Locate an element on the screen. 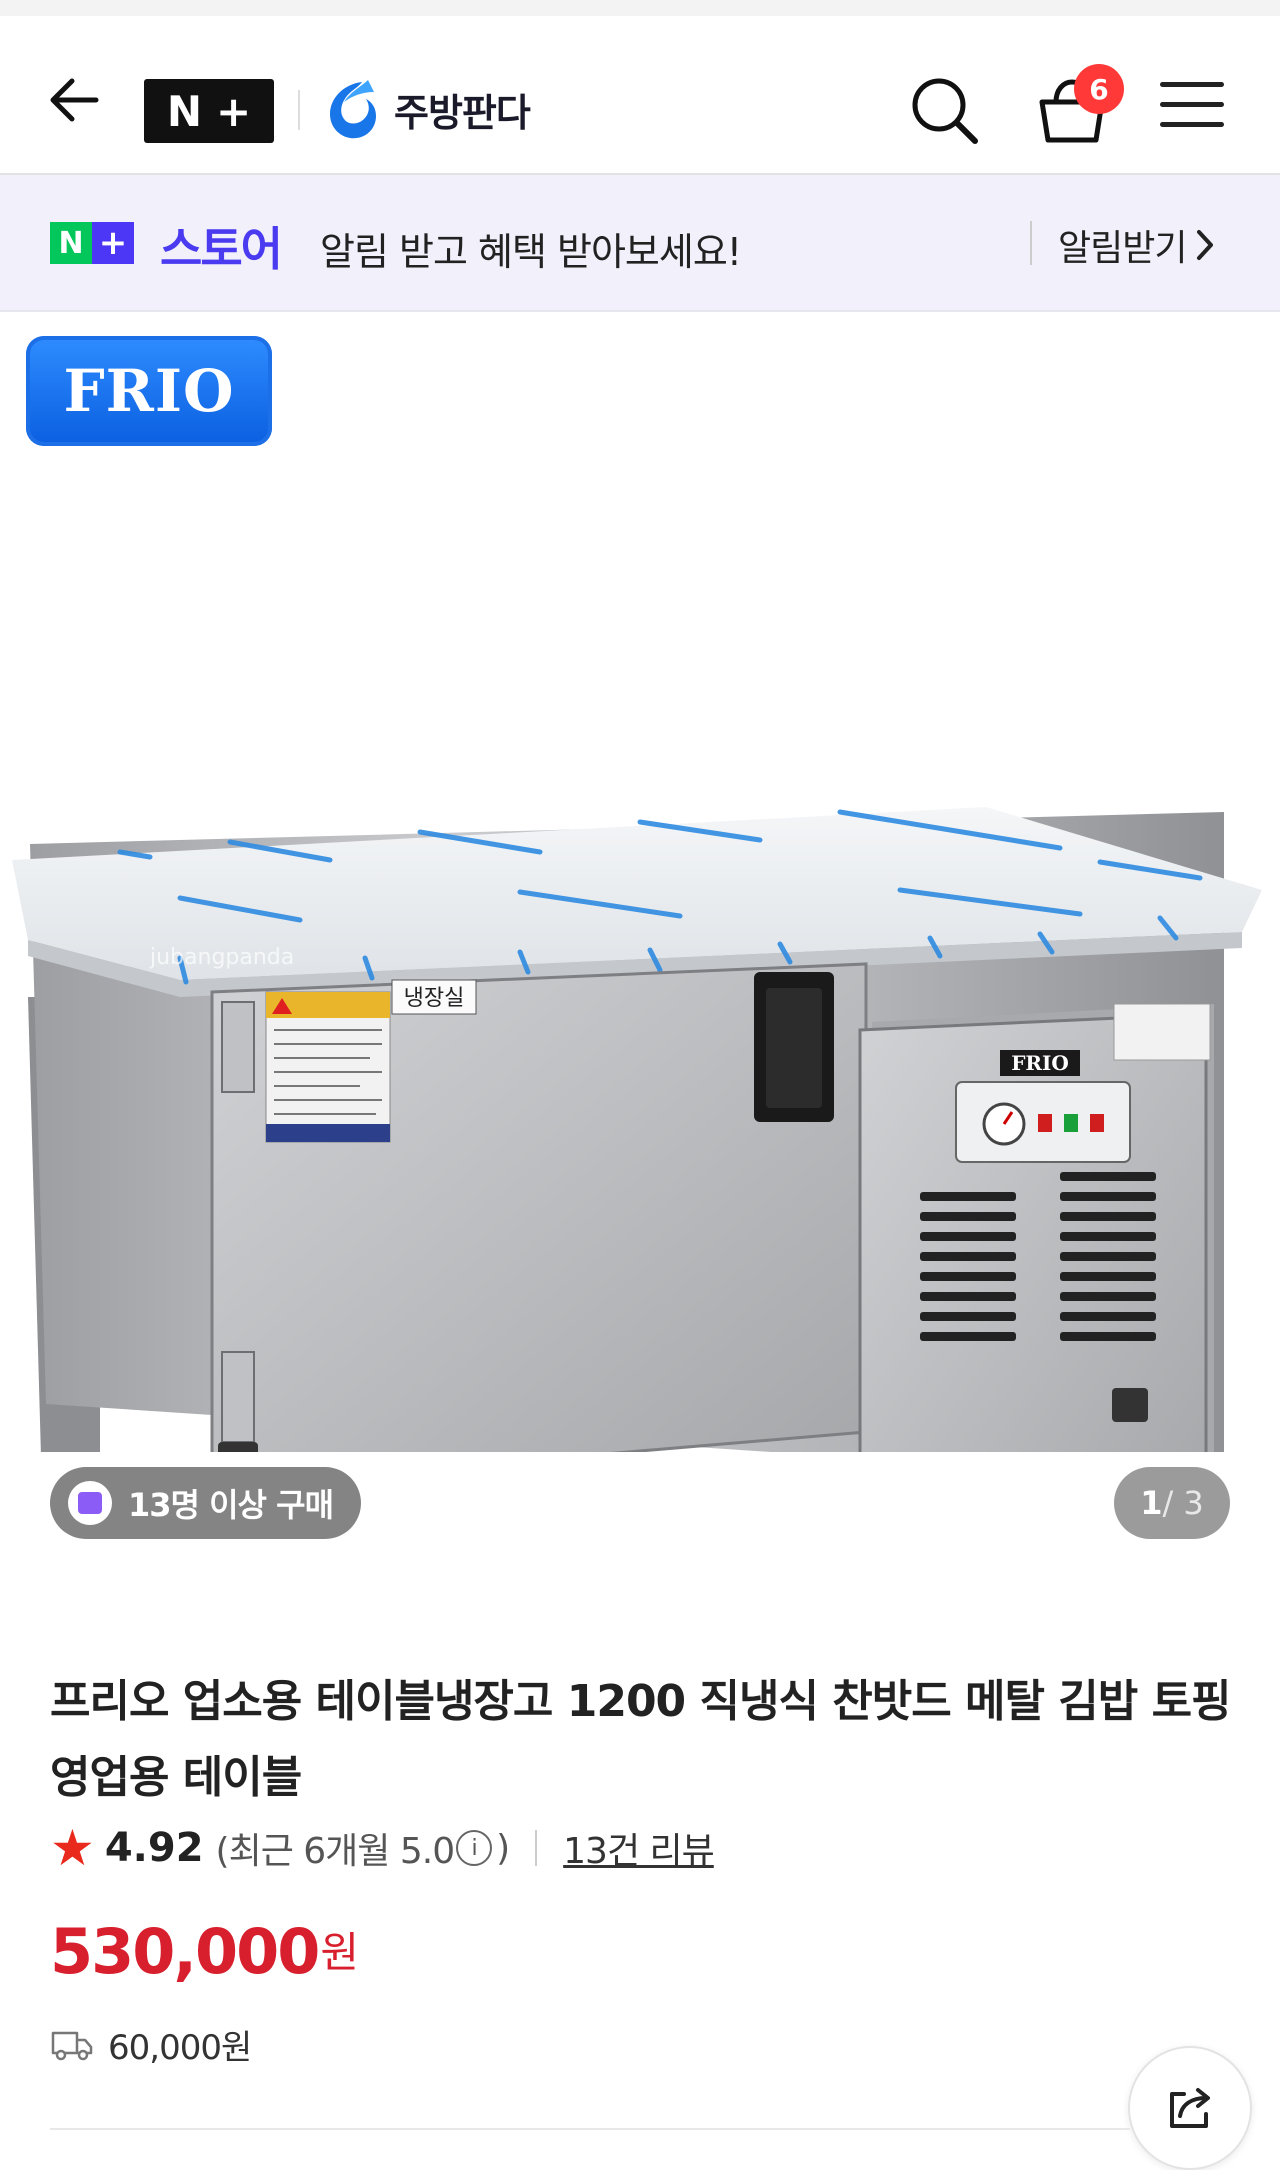  price-value: 530,000 is located at coordinates (185, 1951).